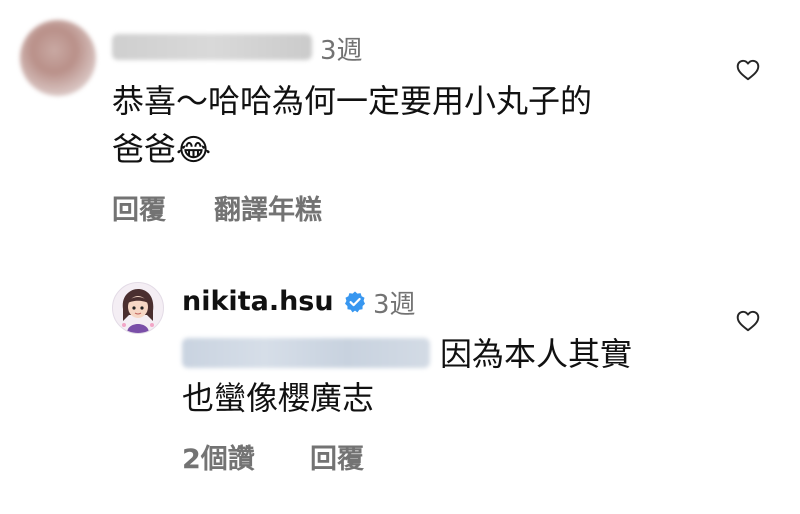 The height and width of the screenshot is (514, 800). I want to click on comment-text-line1: 因為本人其實, so click(536, 354).